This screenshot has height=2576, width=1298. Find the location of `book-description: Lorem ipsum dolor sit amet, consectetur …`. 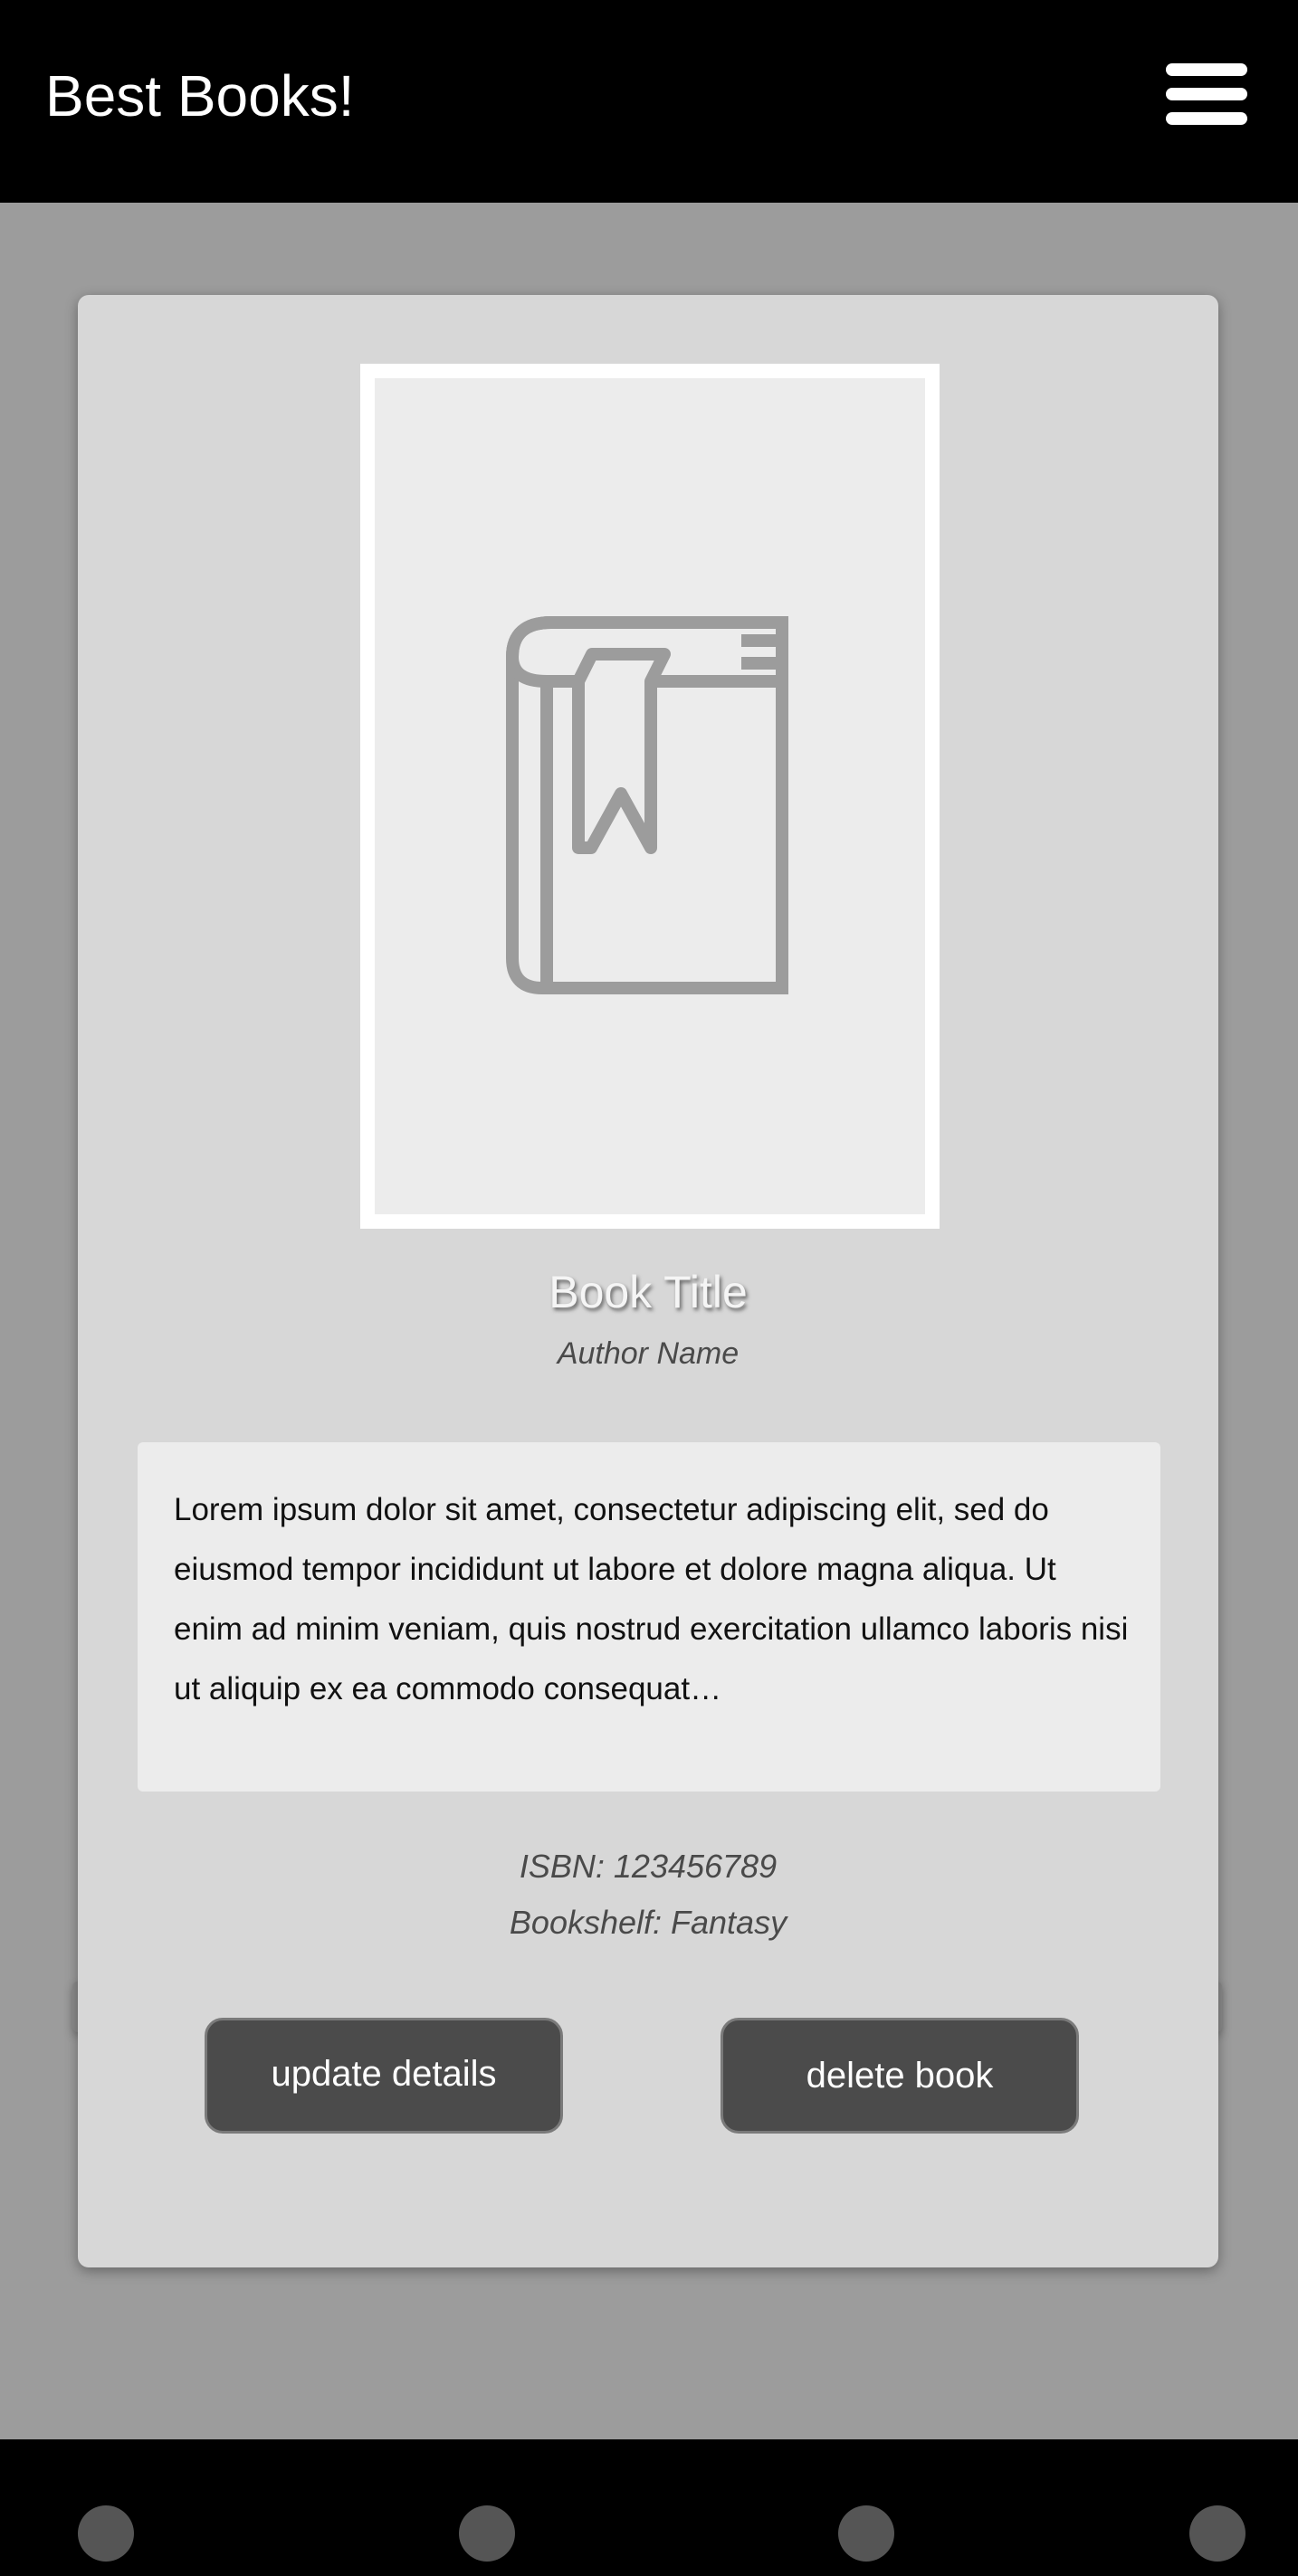

book-description: Lorem ipsum dolor sit amet, consectetur … is located at coordinates (651, 1599).